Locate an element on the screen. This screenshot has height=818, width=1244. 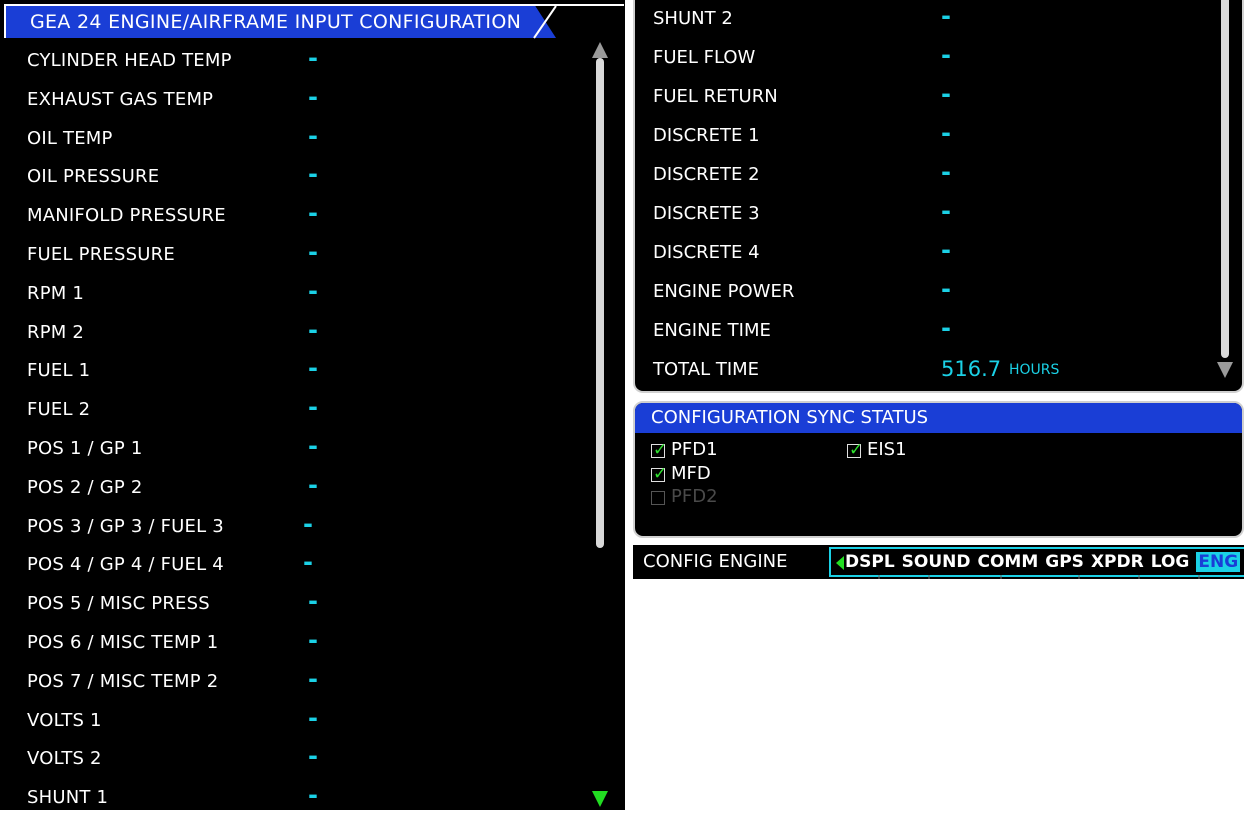
input-row: DISCRETE 4 - is located at coordinates (925, 252).